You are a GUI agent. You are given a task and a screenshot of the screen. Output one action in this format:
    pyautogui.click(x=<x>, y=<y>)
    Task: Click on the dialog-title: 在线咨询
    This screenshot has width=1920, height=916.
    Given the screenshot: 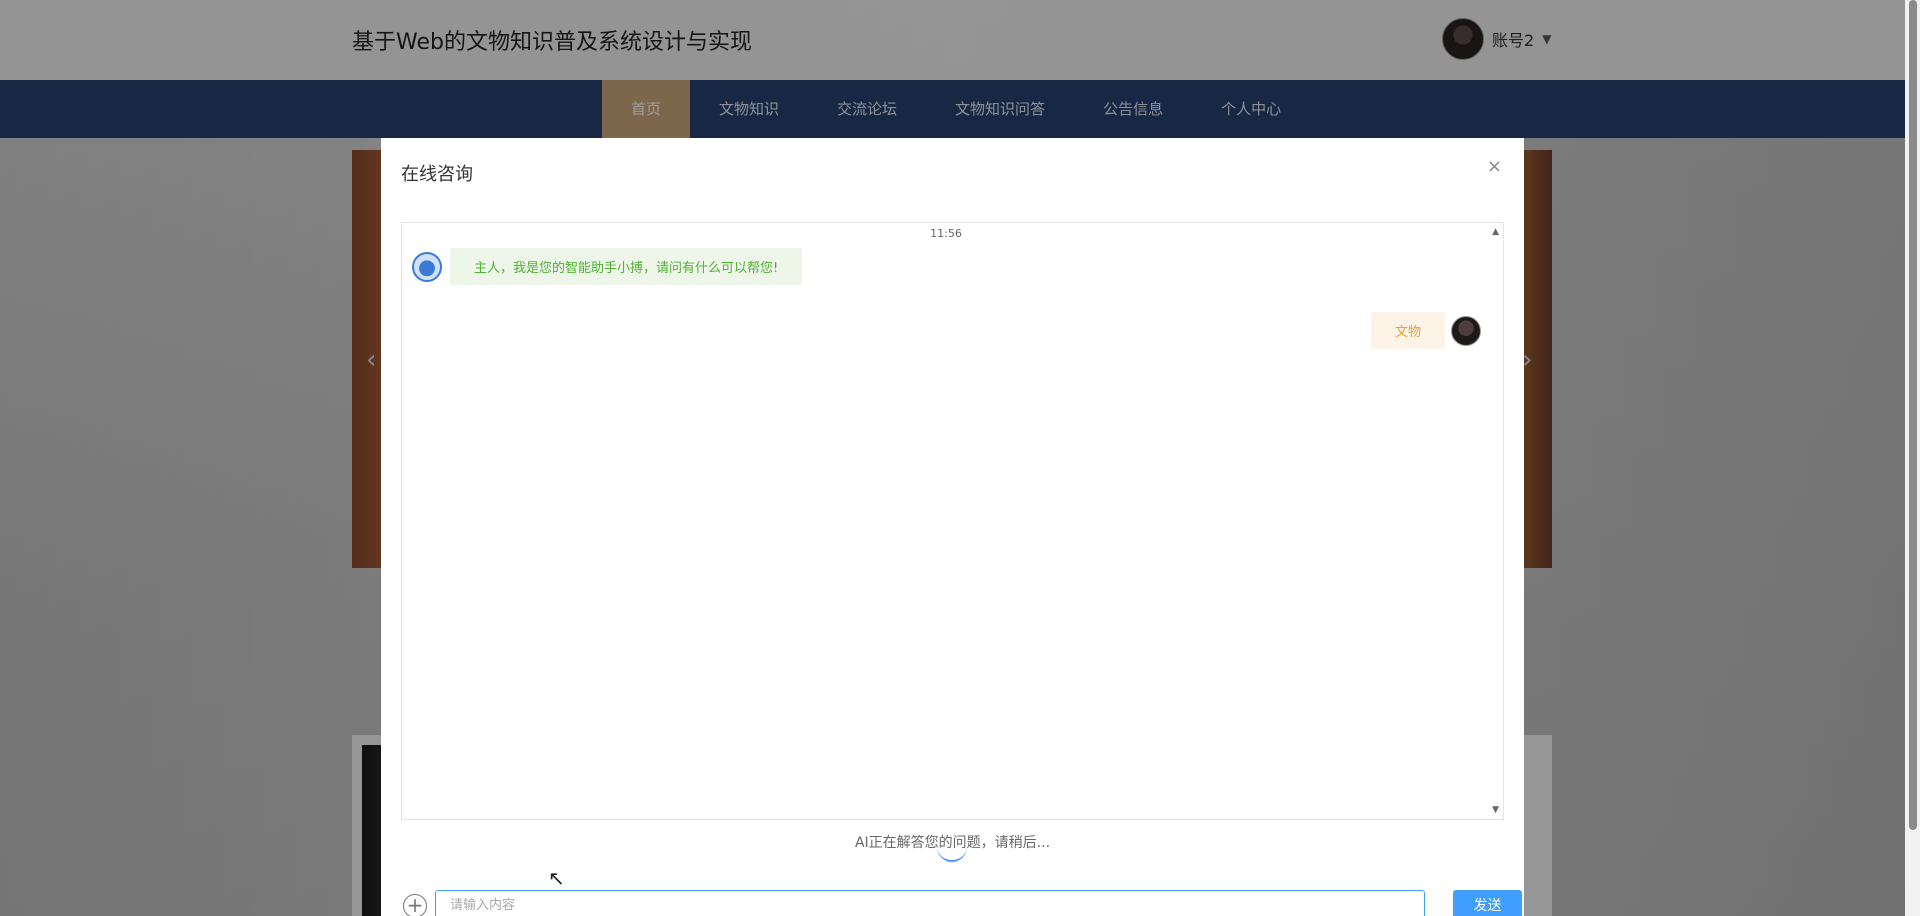 What is the action you would take?
    pyautogui.click(x=437, y=174)
    